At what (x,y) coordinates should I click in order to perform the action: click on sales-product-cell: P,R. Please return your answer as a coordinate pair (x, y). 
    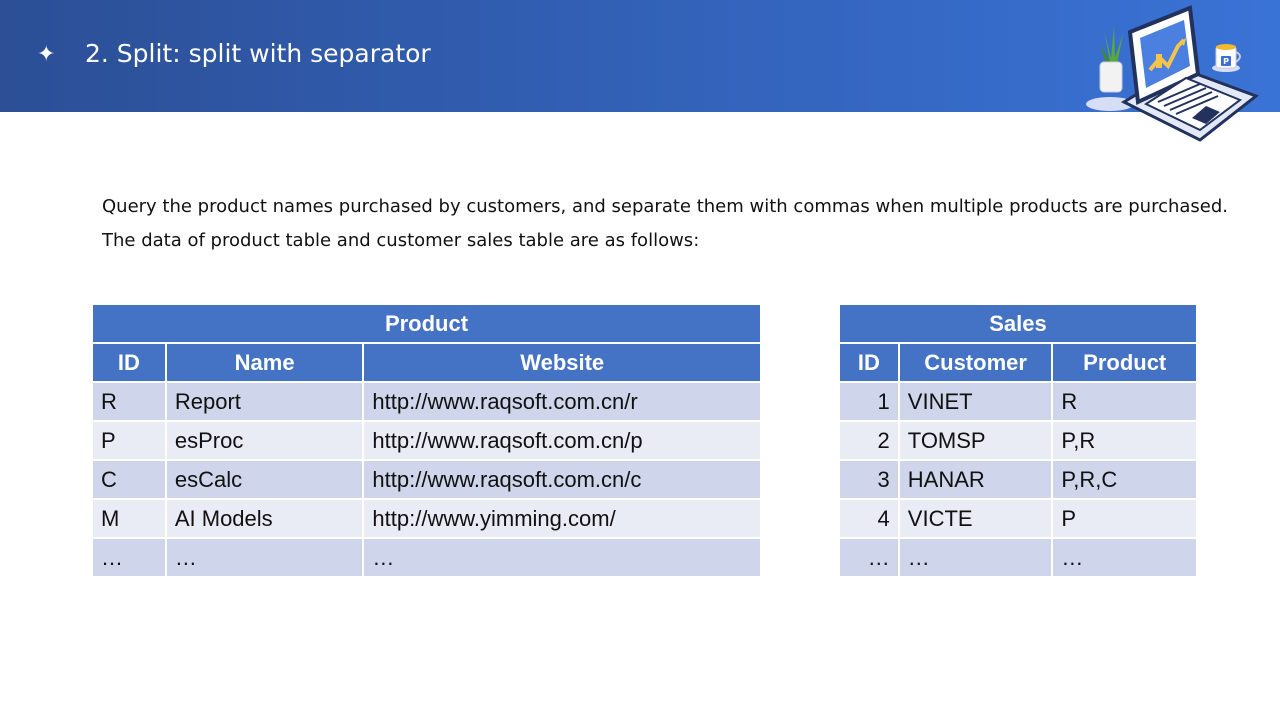
    Looking at the image, I should click on (1124, 440).